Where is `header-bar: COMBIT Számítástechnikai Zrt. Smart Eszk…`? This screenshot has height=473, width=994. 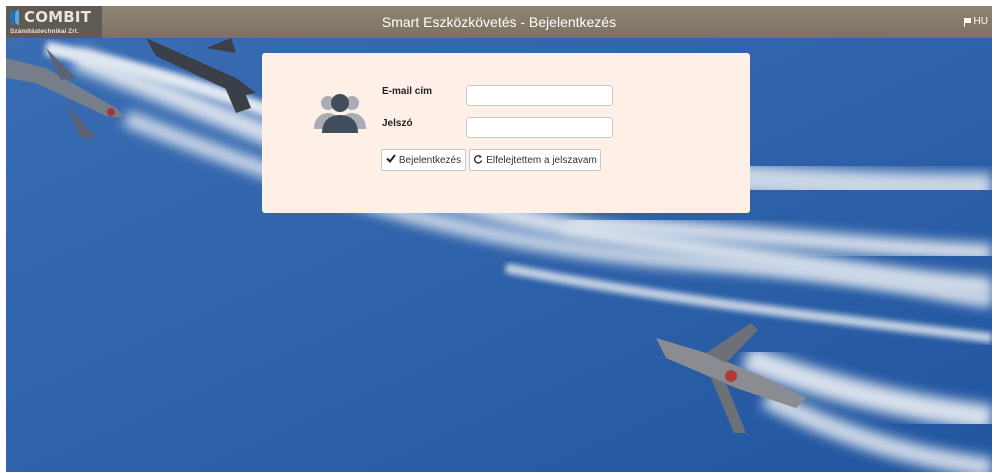
header-bar: COMBIT Számítástechnikai Zrt. Smart Eszk… is located at coordinates (499, 22).